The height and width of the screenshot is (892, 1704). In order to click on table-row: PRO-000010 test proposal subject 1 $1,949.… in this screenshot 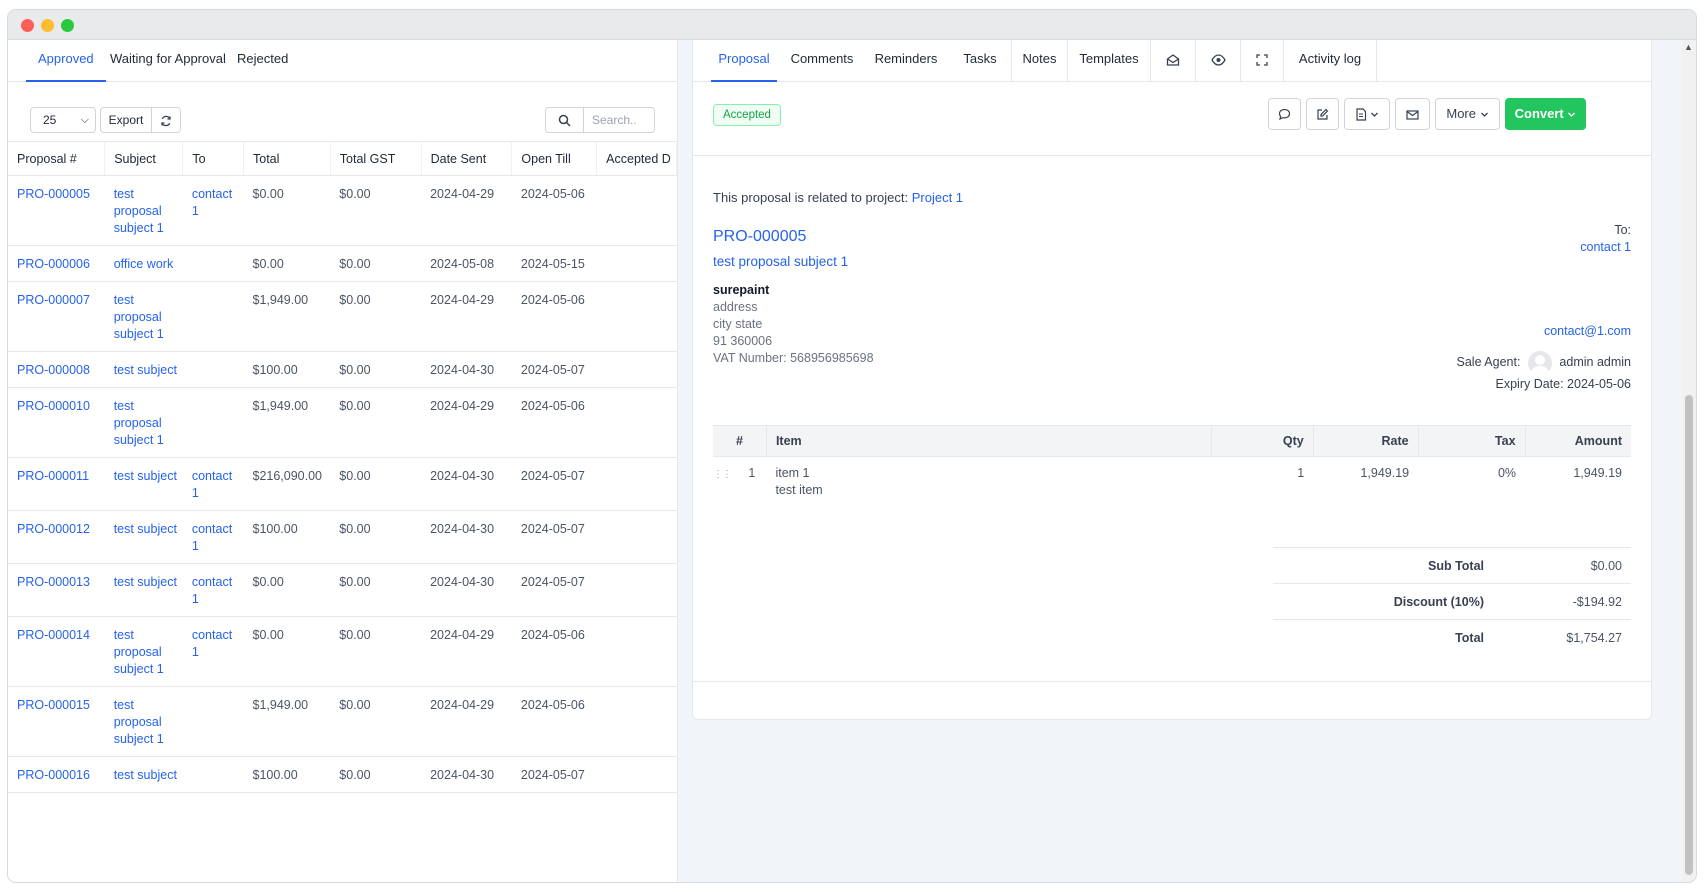, I will do `click(342, 422)`.